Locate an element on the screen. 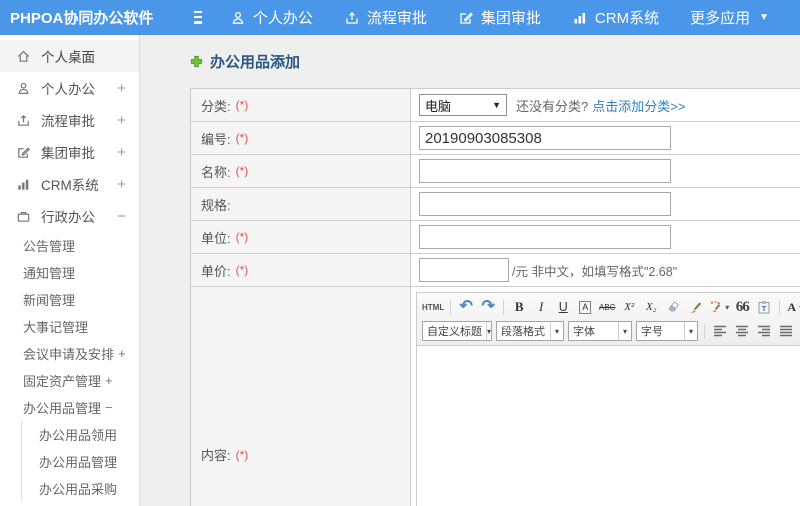  required-mark: (*) is located at coordinates (242, 237).